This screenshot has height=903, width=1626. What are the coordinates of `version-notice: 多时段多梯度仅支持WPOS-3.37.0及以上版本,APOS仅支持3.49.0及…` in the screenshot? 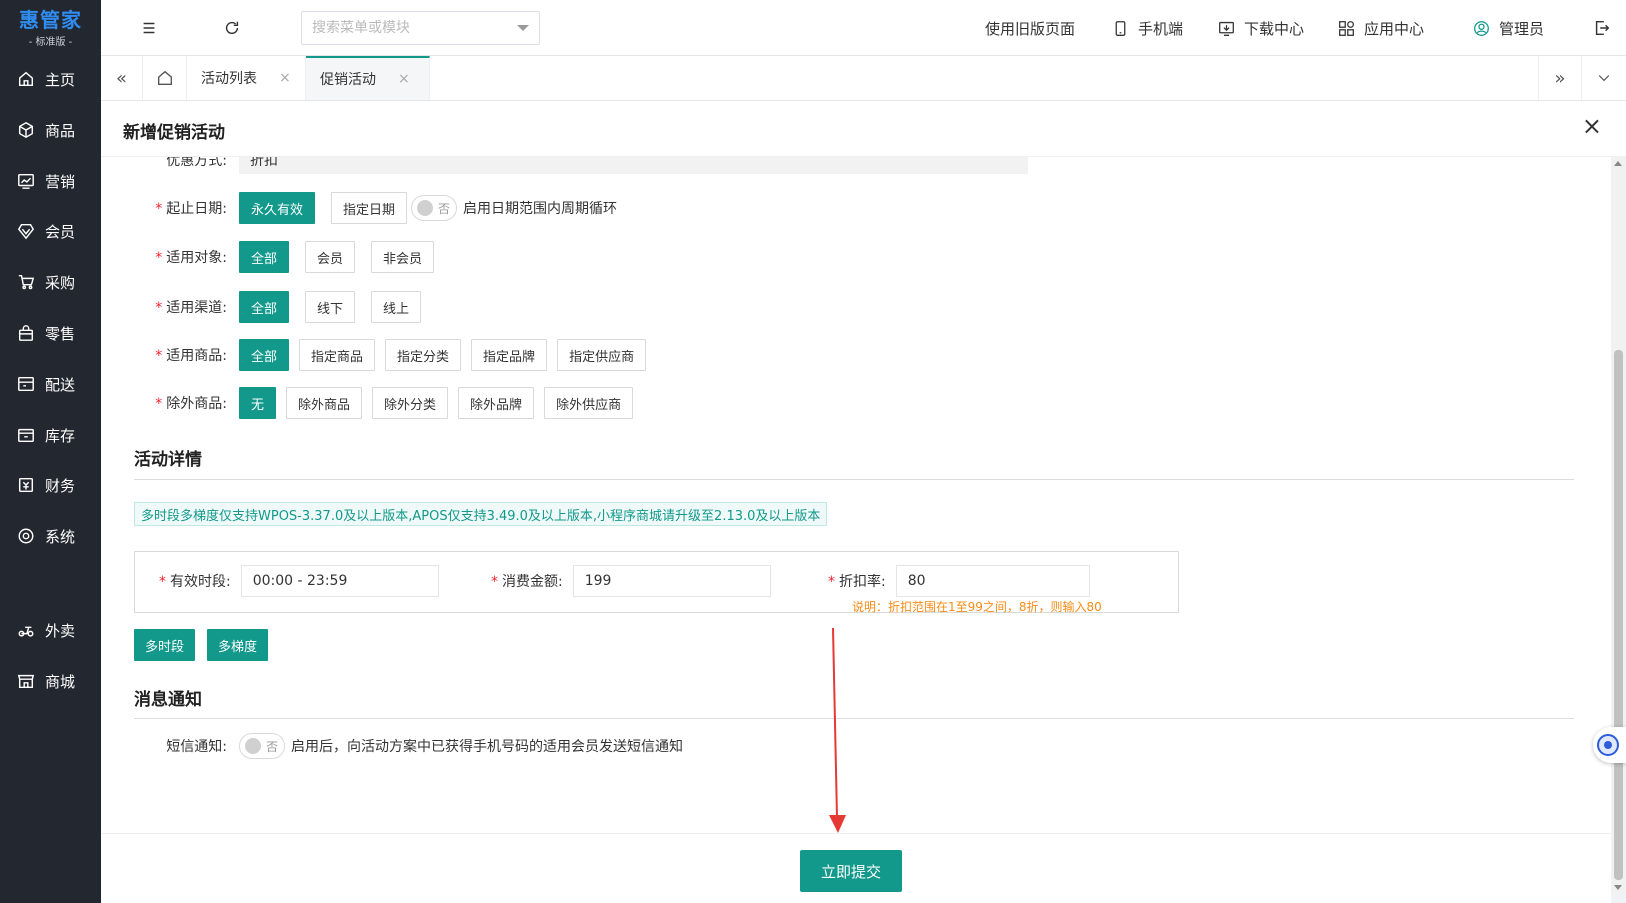 It's located at (481, 514).